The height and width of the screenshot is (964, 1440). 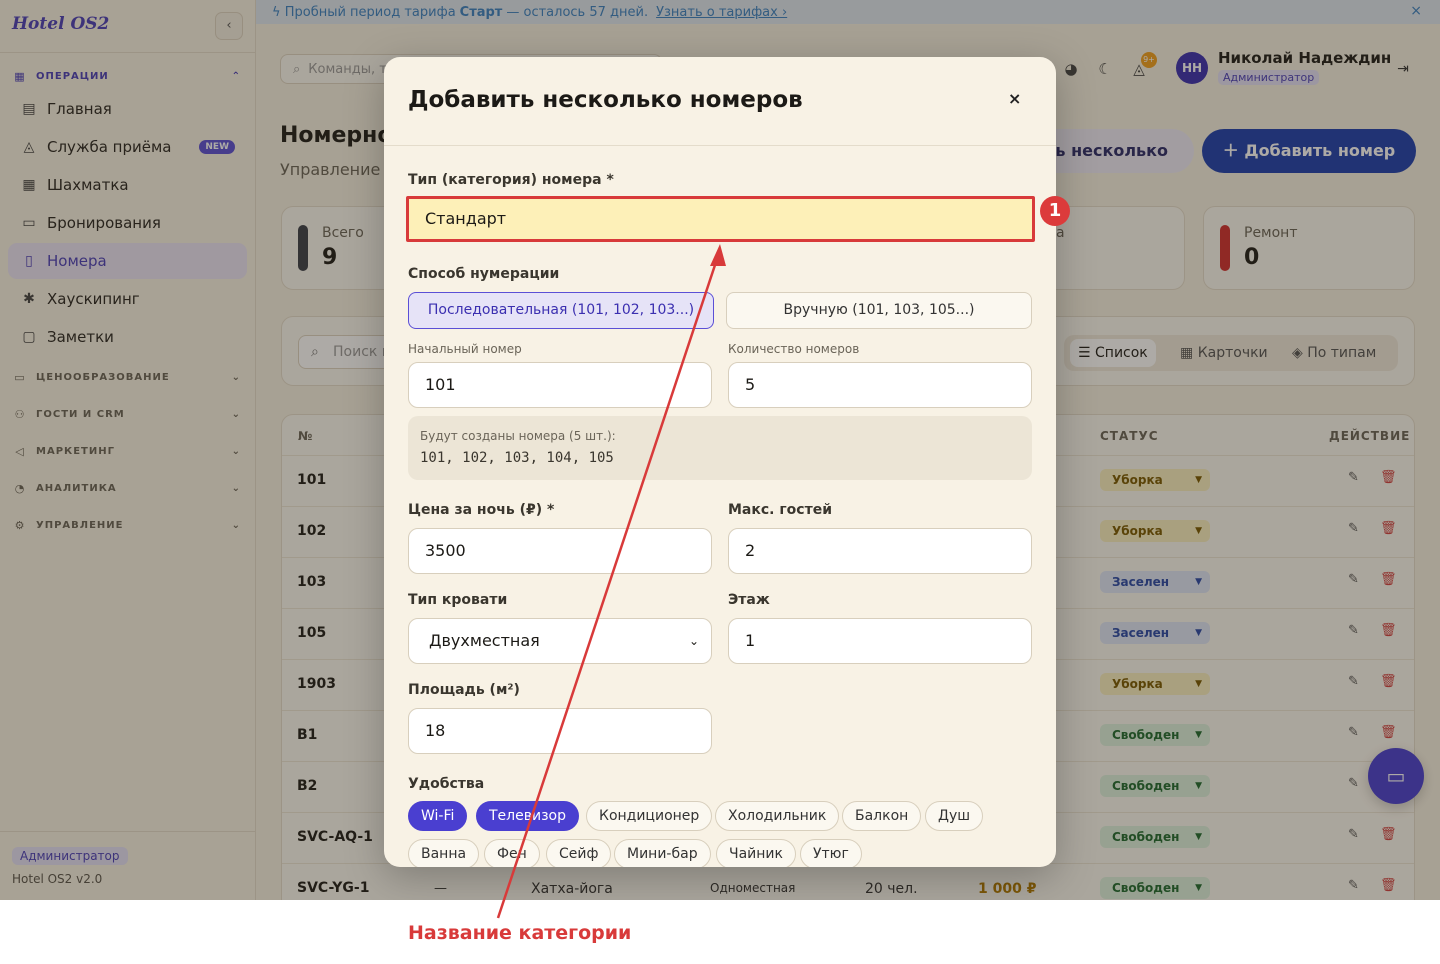 I want to click on price-label: Цена за ночь (₽) *, so click(x=481, y=510).